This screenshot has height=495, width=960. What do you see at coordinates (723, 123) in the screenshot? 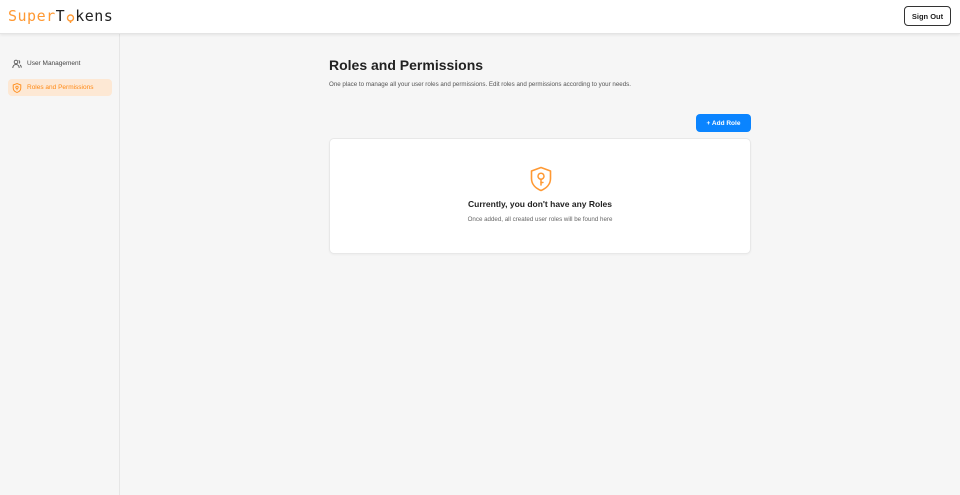
I see `add-role-button: + Add Role` at bounding box center [723, 123].